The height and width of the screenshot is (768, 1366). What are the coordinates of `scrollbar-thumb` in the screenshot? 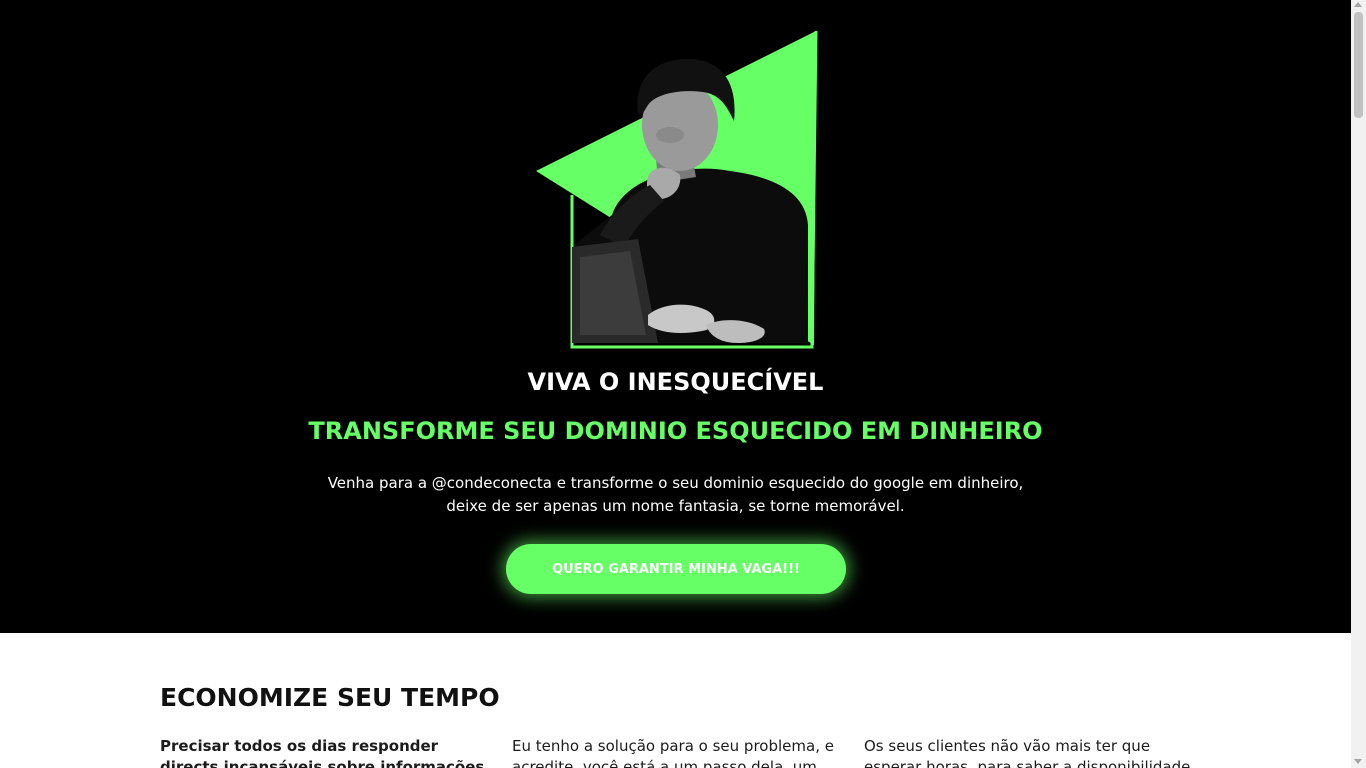 It's located at (1358, 65).